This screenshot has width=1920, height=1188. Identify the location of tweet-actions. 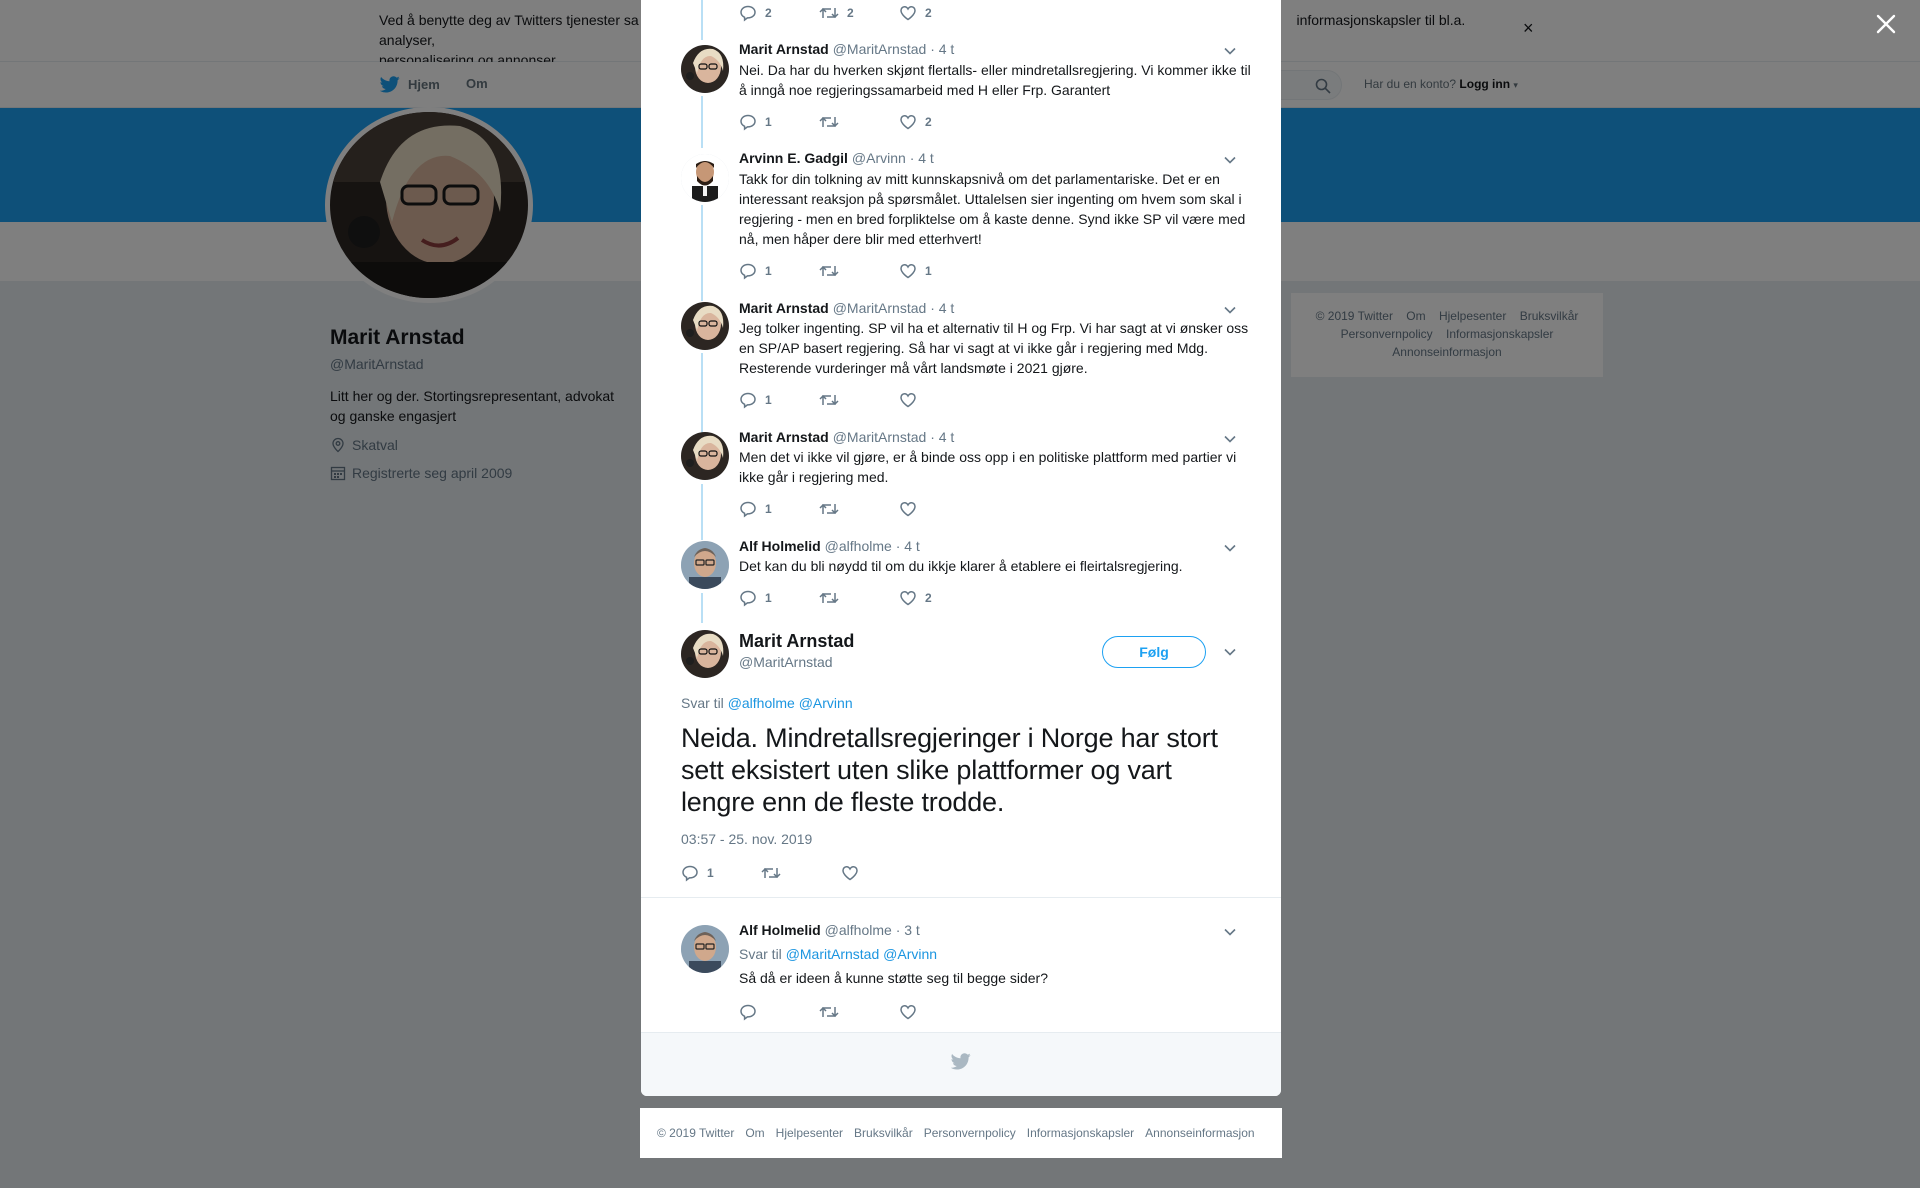
(889, 1012).